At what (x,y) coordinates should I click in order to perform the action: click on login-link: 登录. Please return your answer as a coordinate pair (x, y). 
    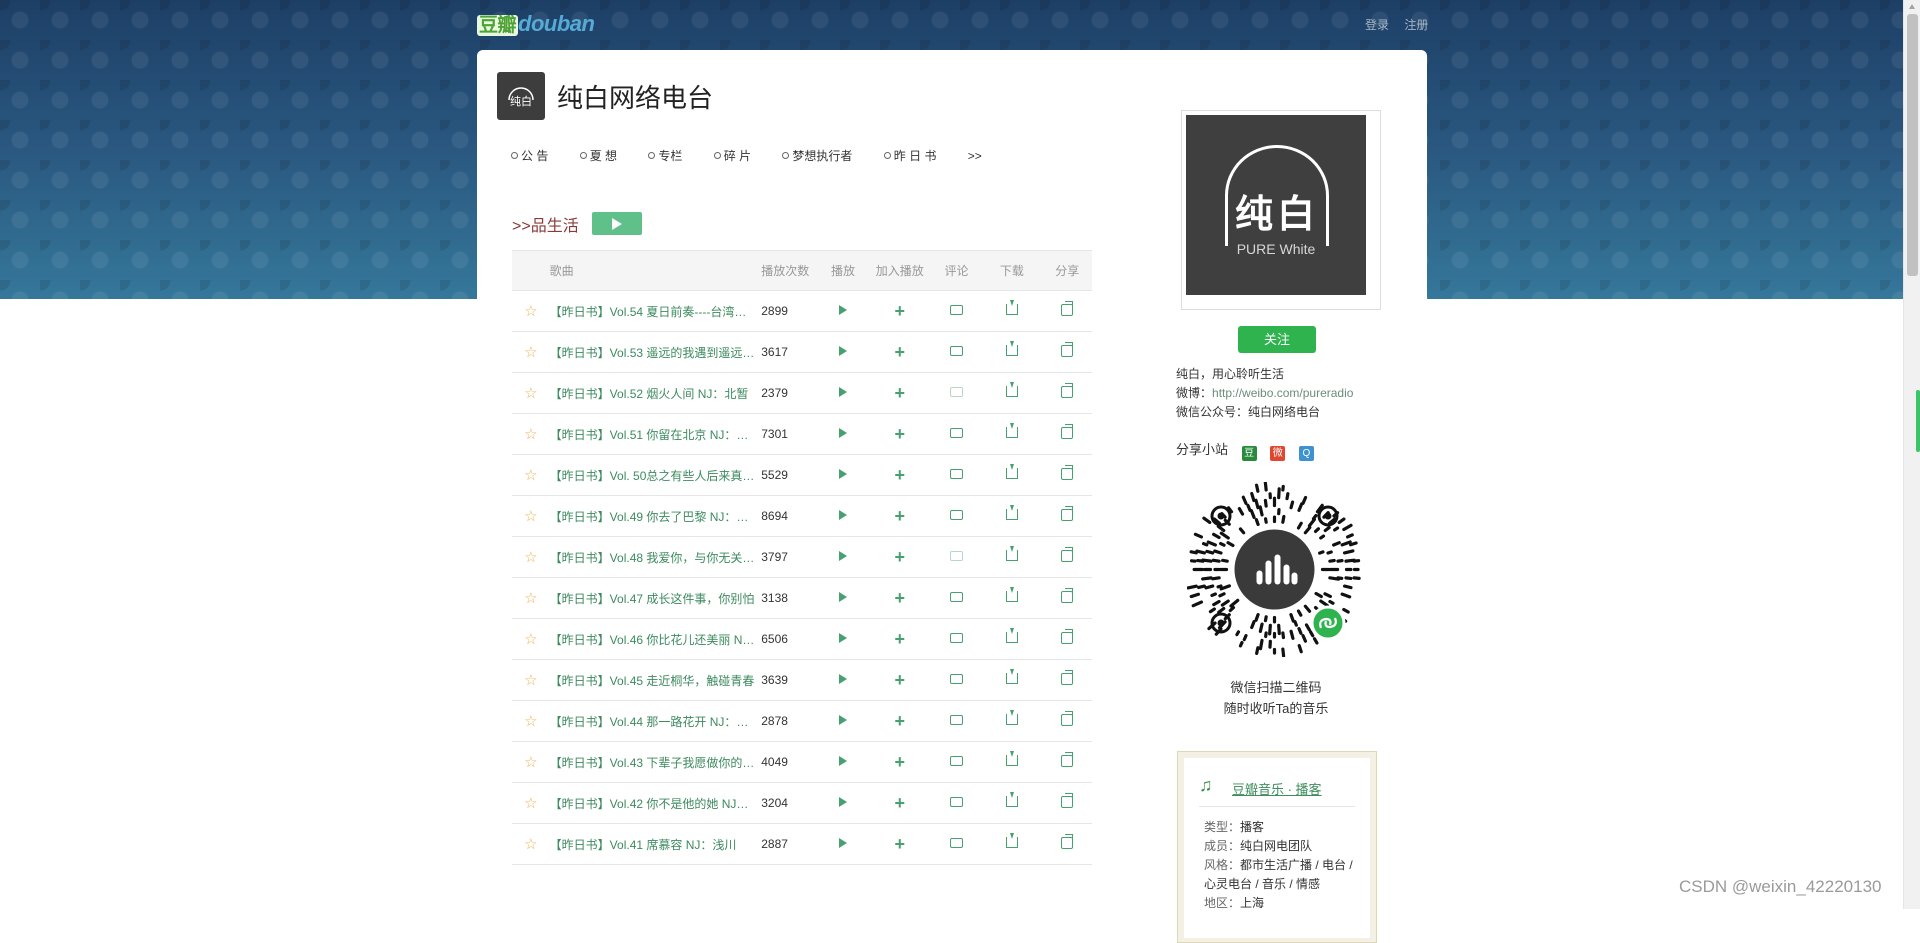
    Looking at the image, I should click on (1377, 25).